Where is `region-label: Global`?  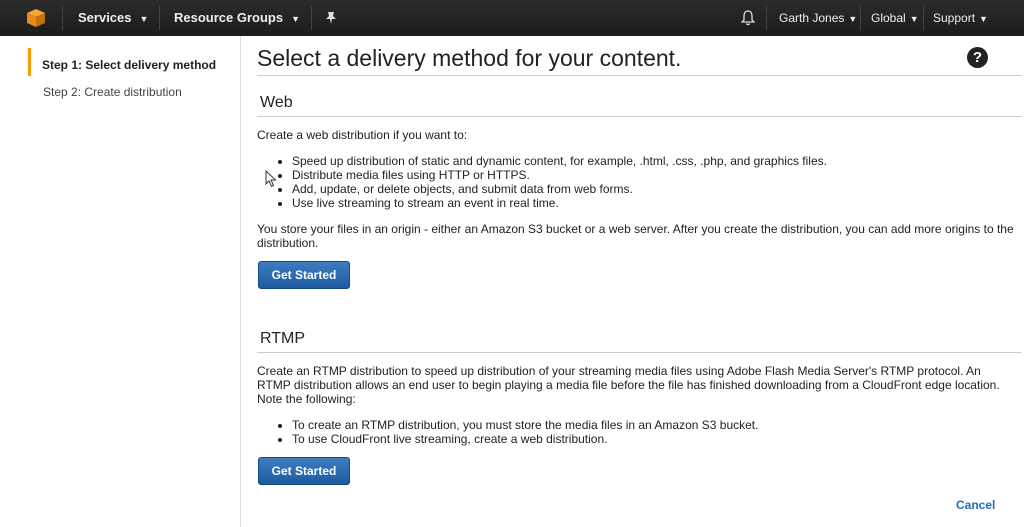
region-label: Global is located at coordinates (888, 18).